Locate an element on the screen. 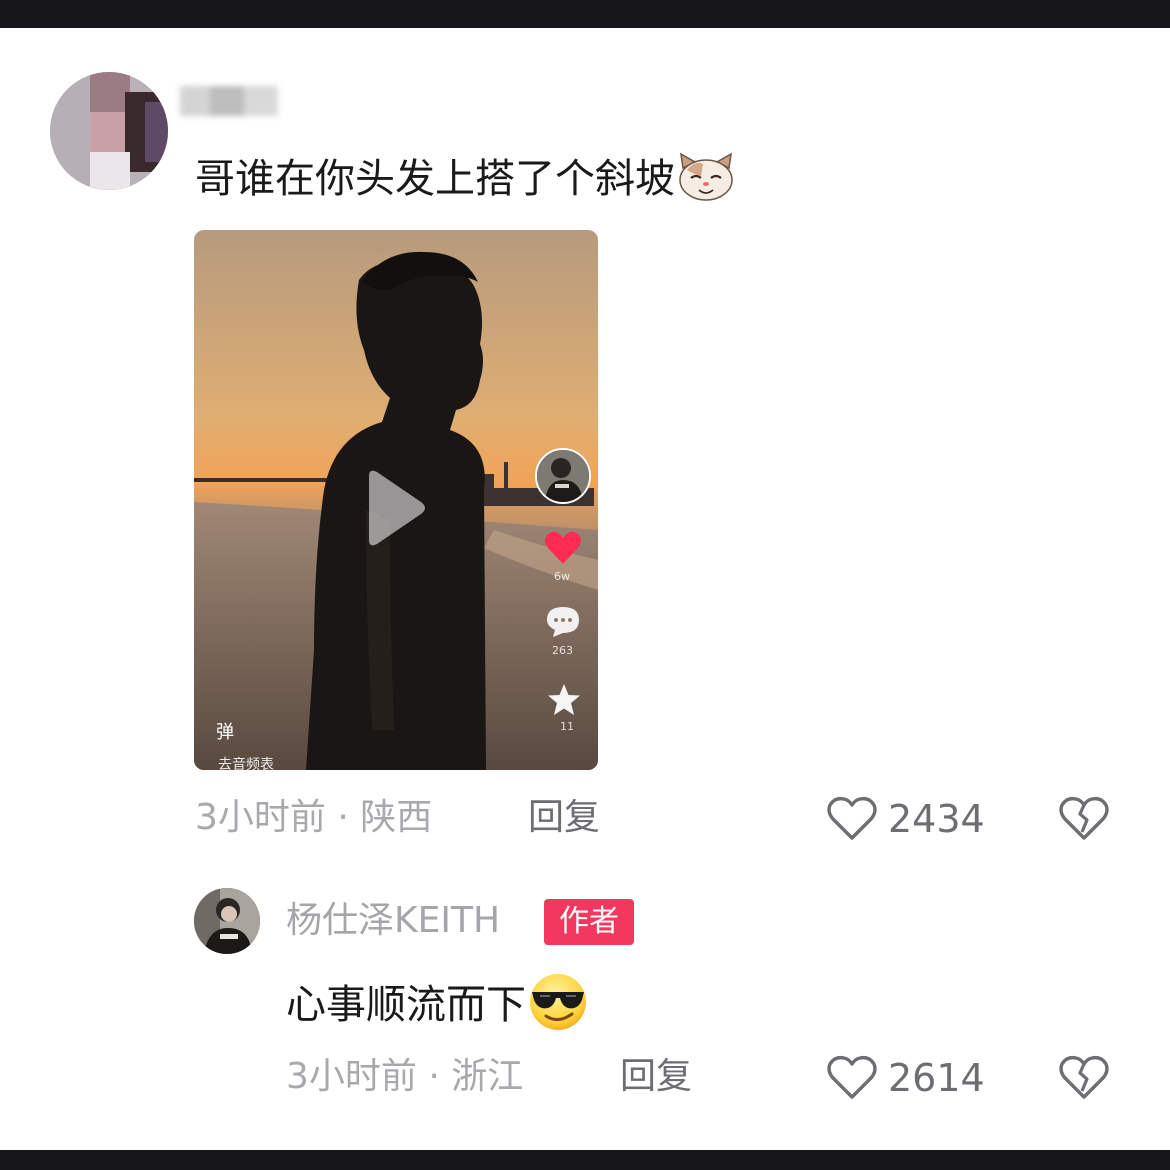 This screenshot has width=1170, height=1170. comment-meta: 3小时前 · 陕西 is located at coordinates (313, 818).